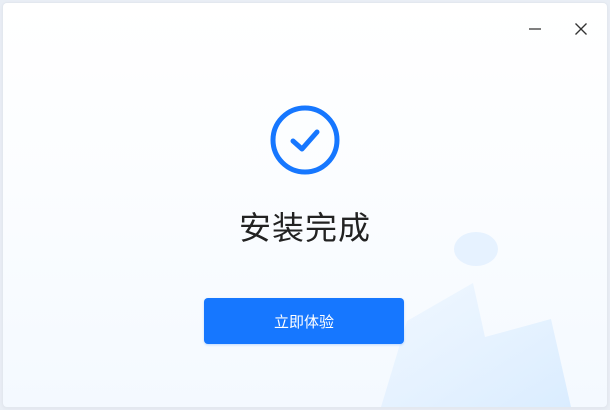 The width and height of the screenshot is (610, 410). I want to click on minimize-button, so click(535, 29).